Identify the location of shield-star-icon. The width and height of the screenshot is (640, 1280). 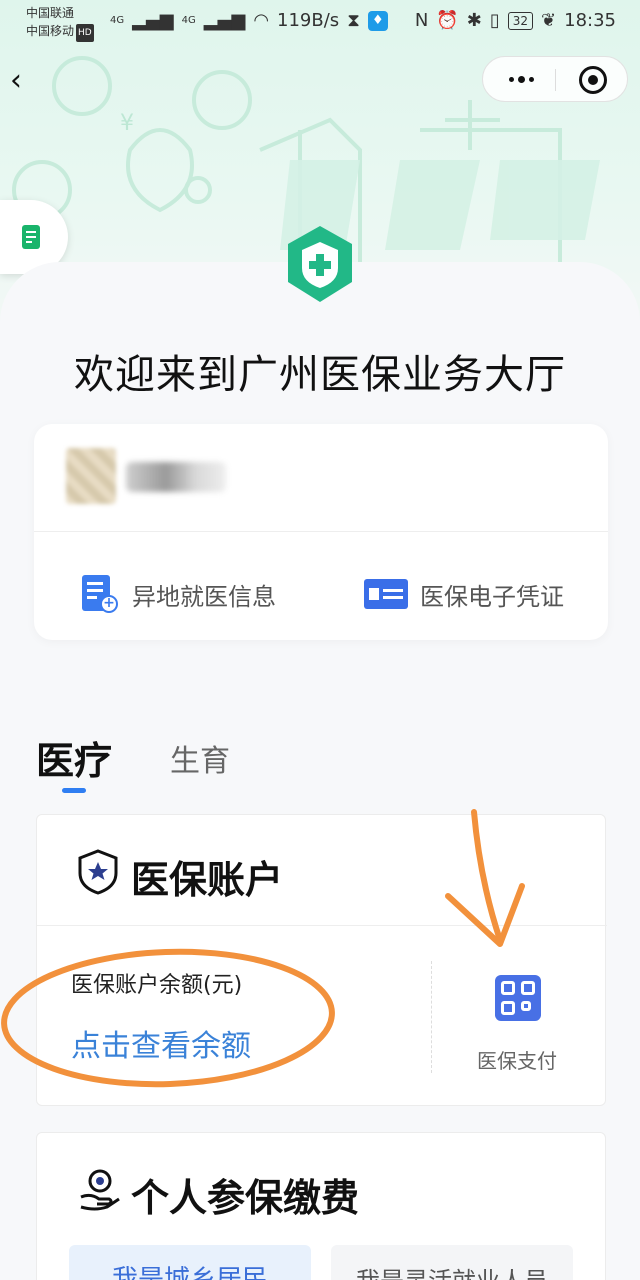
(98, 872).